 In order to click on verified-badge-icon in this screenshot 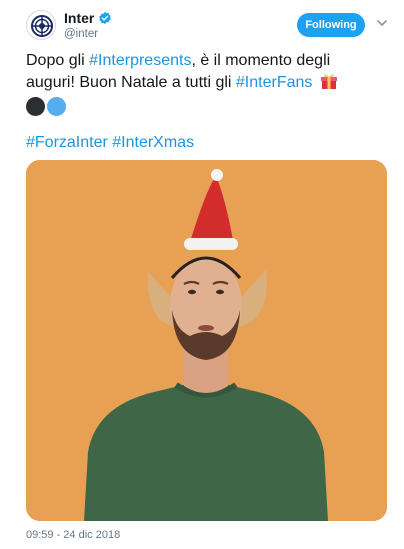, I will do `click(105, 18)`.